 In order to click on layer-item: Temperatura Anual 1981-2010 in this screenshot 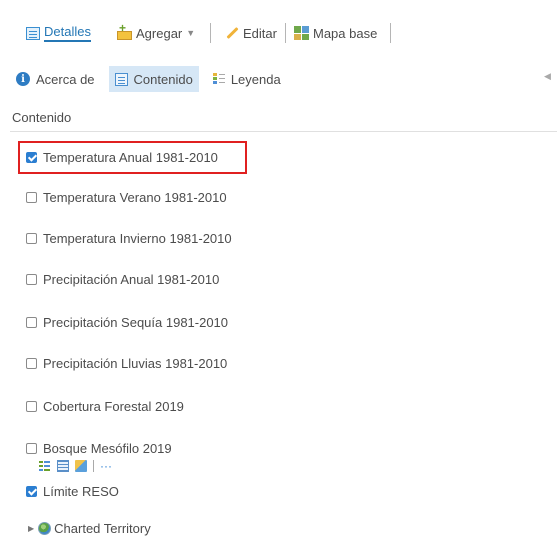, I will do `click(122, 157)`.